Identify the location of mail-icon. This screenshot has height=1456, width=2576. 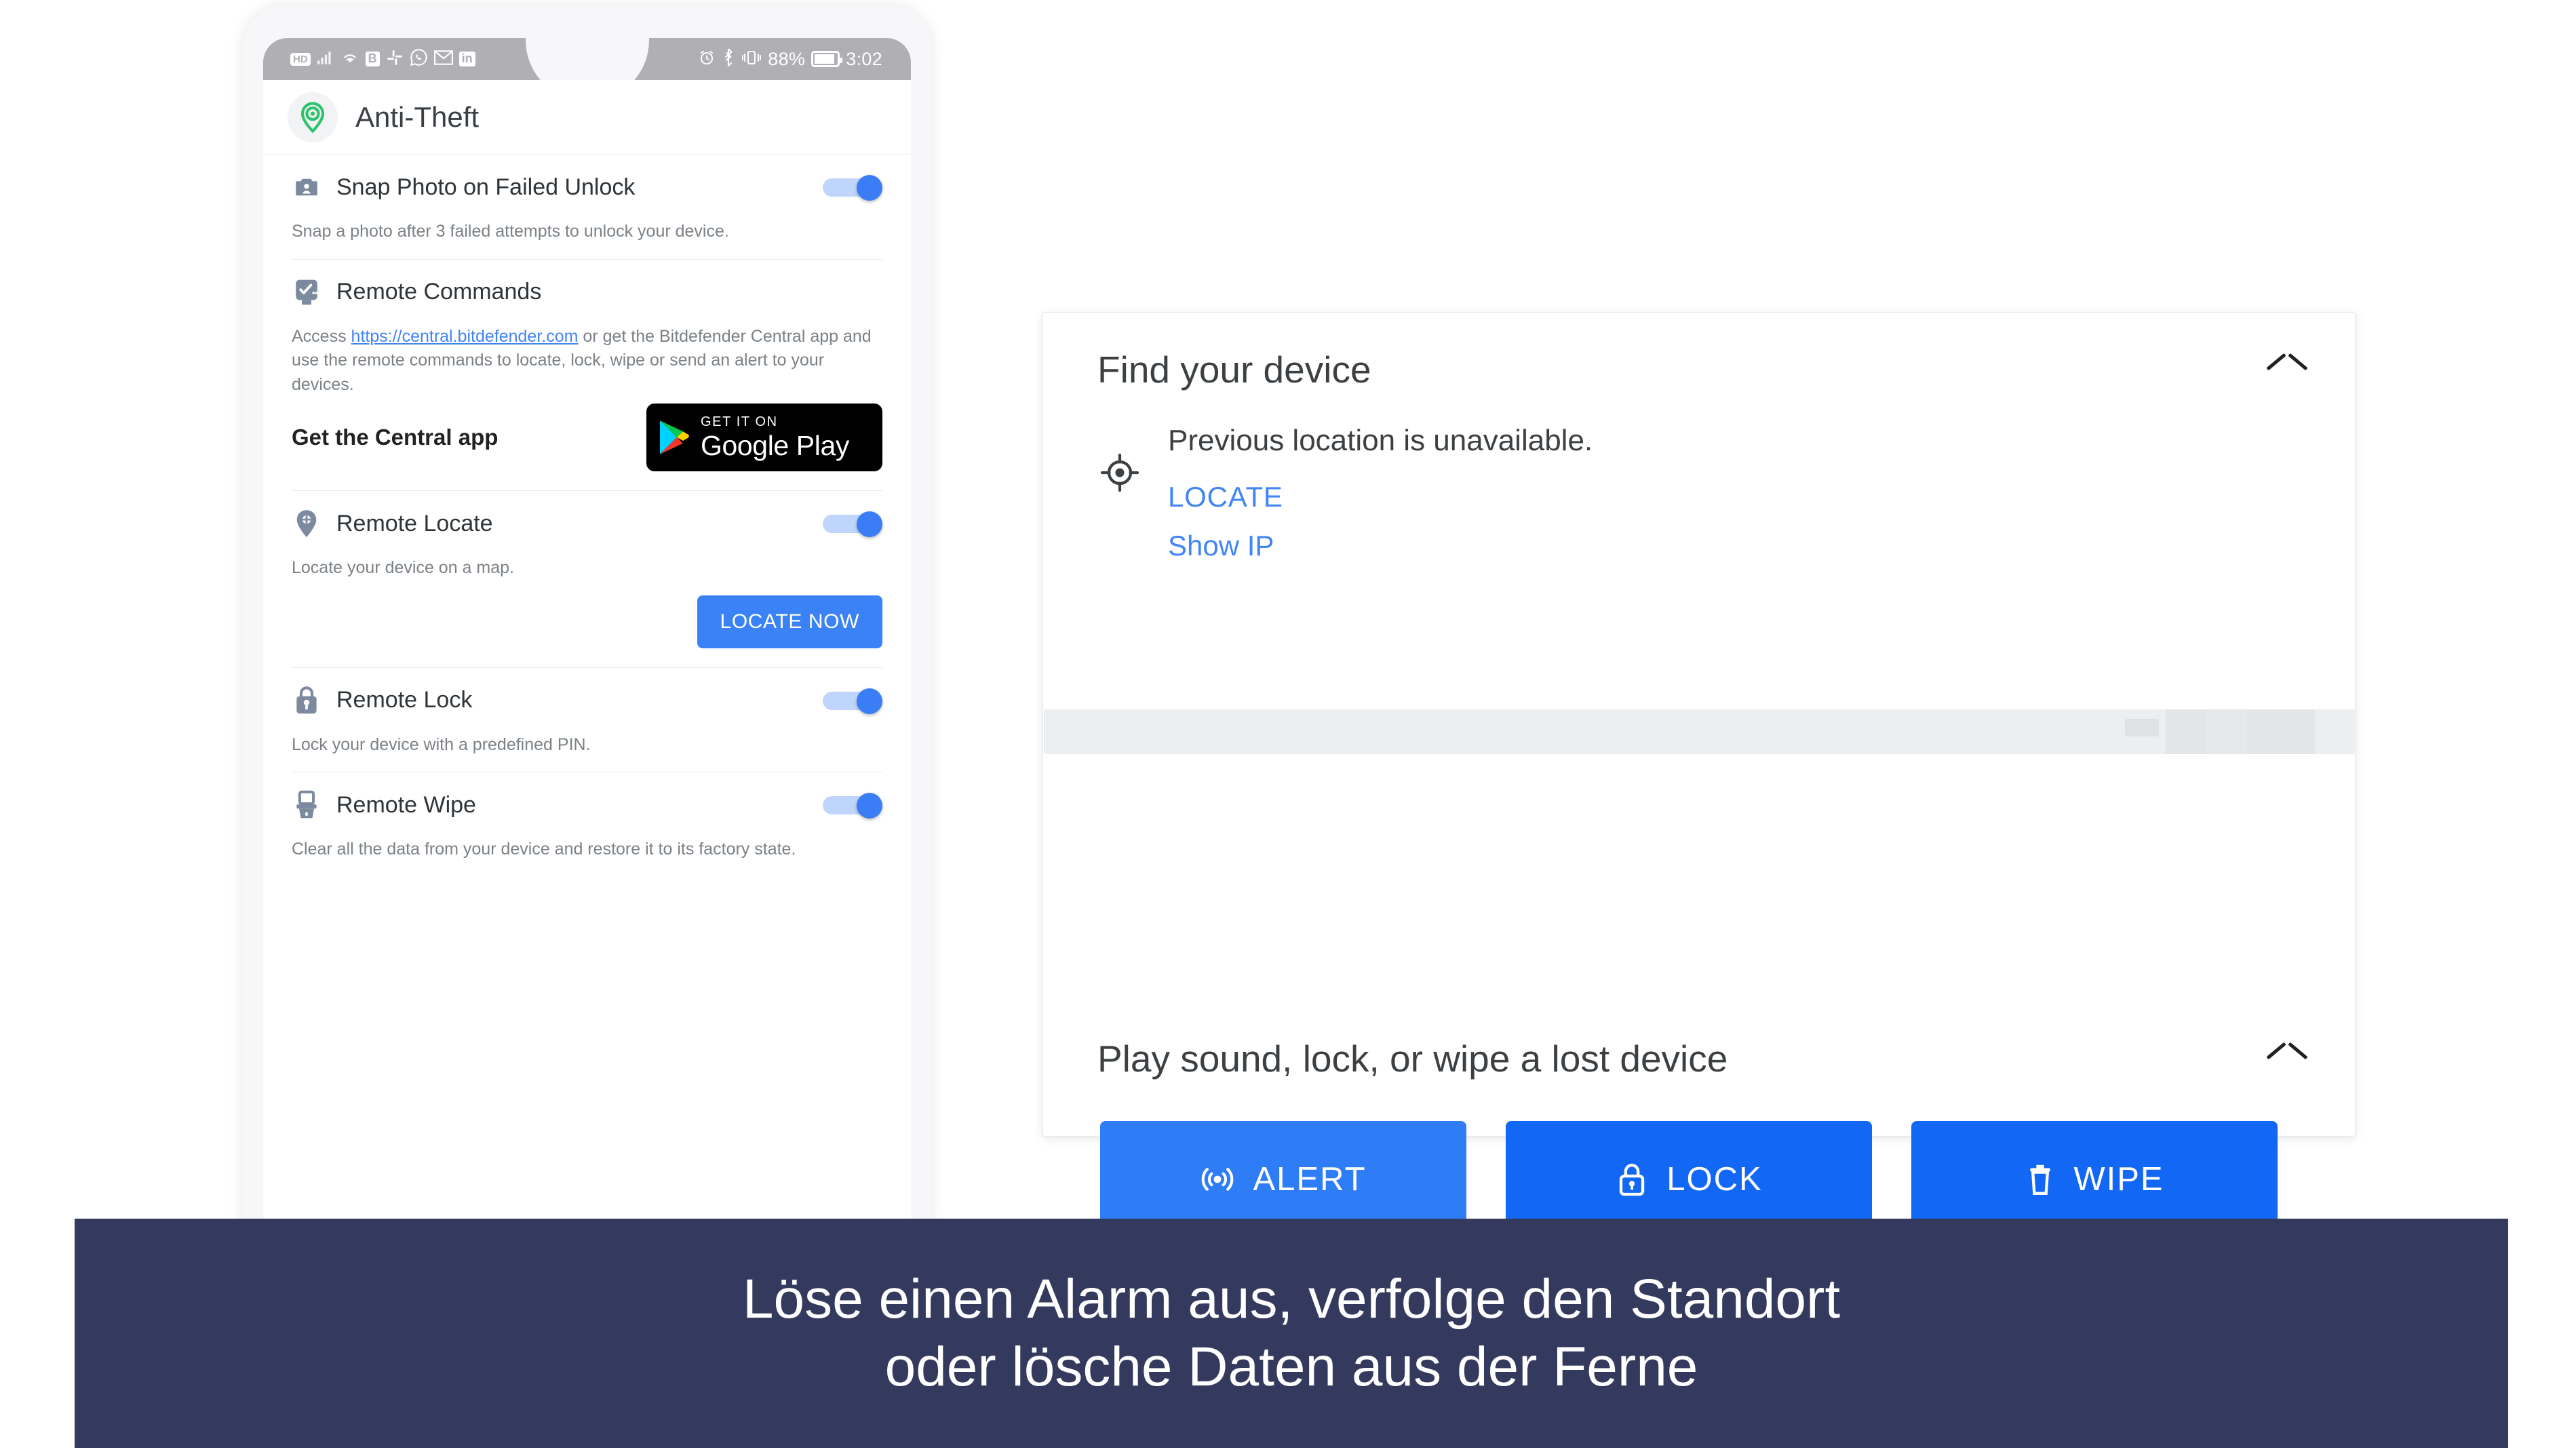
(443, 59).